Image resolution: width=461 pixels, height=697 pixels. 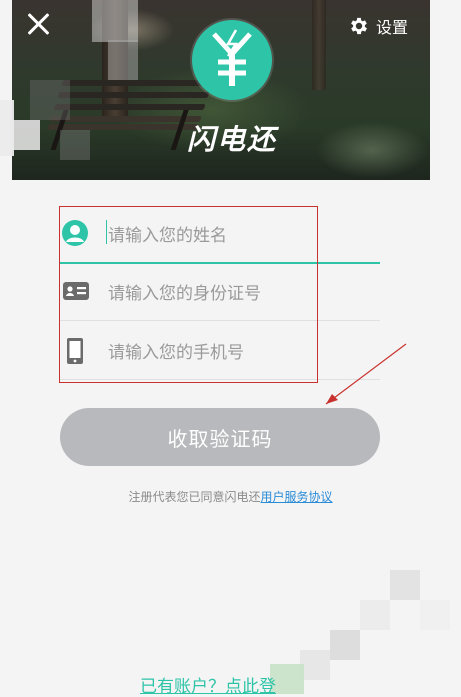 What do you see at coordinates (75, 291) in the screenshot?
I see `id-card-icon` at bounding box center [75, 291].